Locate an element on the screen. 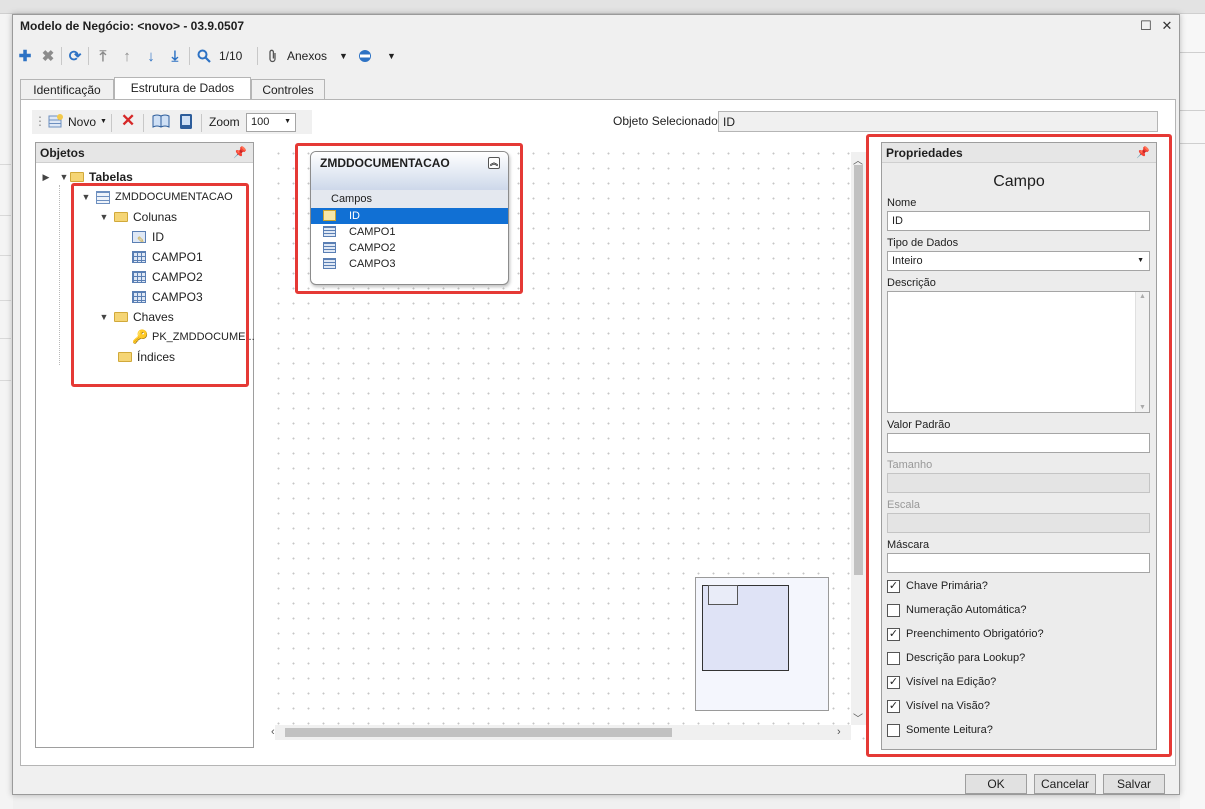 This screenshot has width=1205, height=809. delete-icon: ✖ is located at coordinates (48, 56).